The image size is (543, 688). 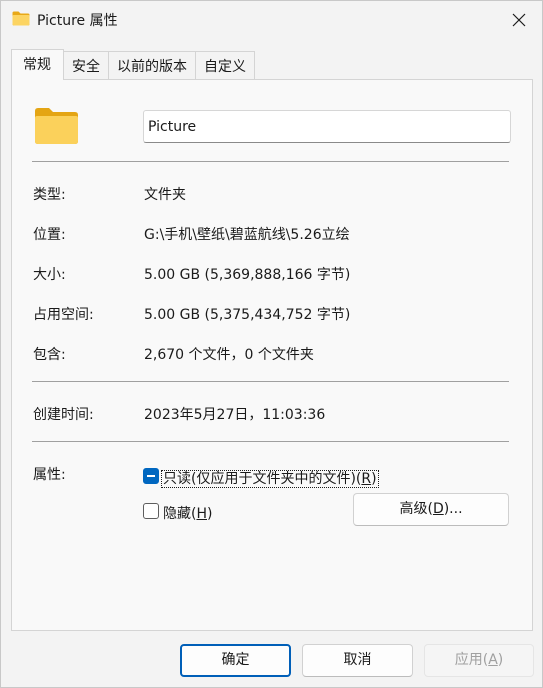 I want to click on disk-size-value: 5.00 GB (5,375,434,752 字节), so click(x=247, y=315).